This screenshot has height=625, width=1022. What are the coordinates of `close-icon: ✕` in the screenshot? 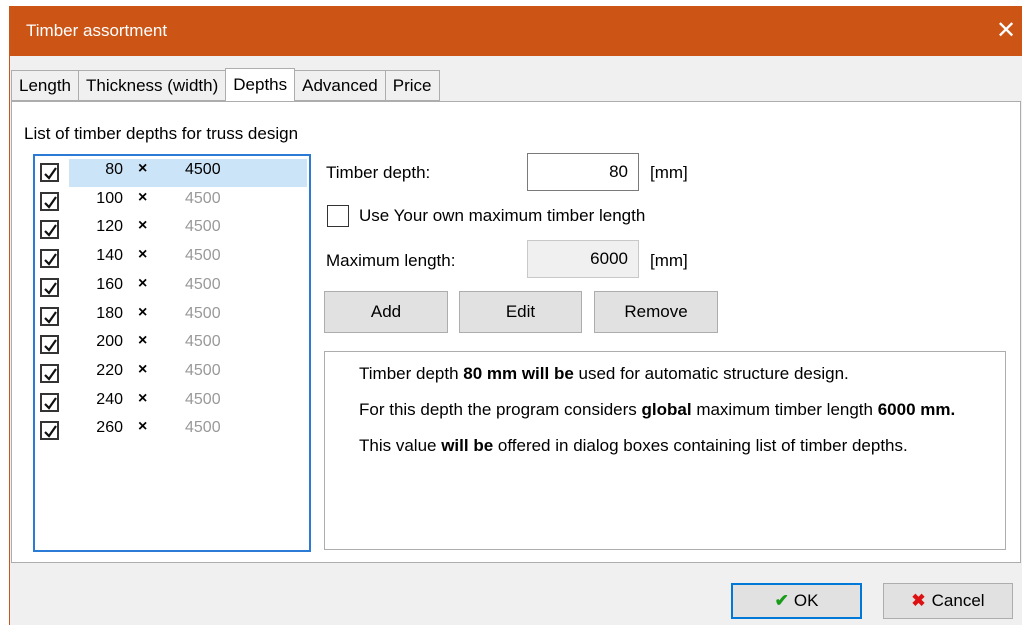 It's located at (1006, 31).